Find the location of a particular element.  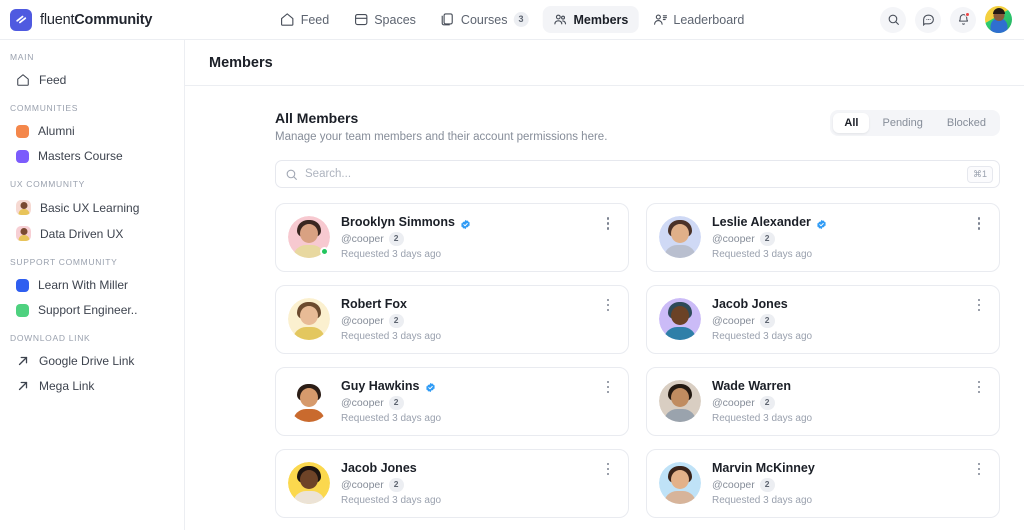

nav-item-courses: Courses 3 is located at coordinates (484, 19).